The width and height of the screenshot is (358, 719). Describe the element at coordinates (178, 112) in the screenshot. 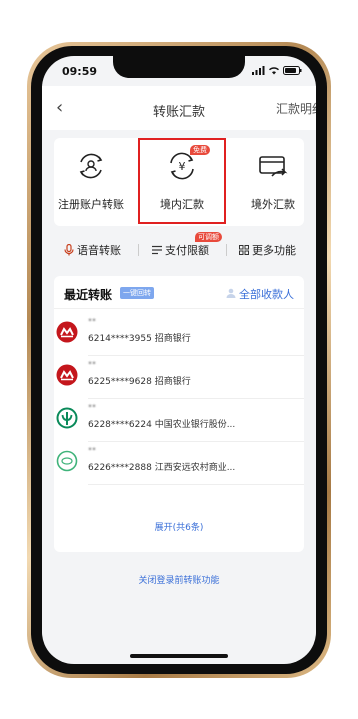

I see `page-title: 转账汇款` at that location.